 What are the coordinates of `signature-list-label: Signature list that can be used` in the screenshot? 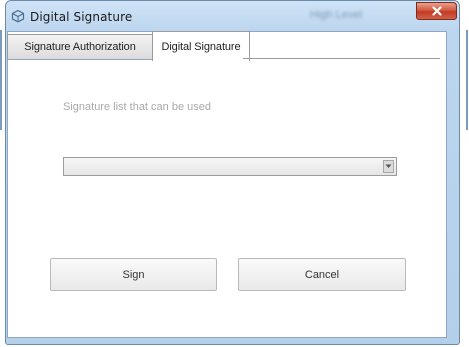 It's located at (137, 107).